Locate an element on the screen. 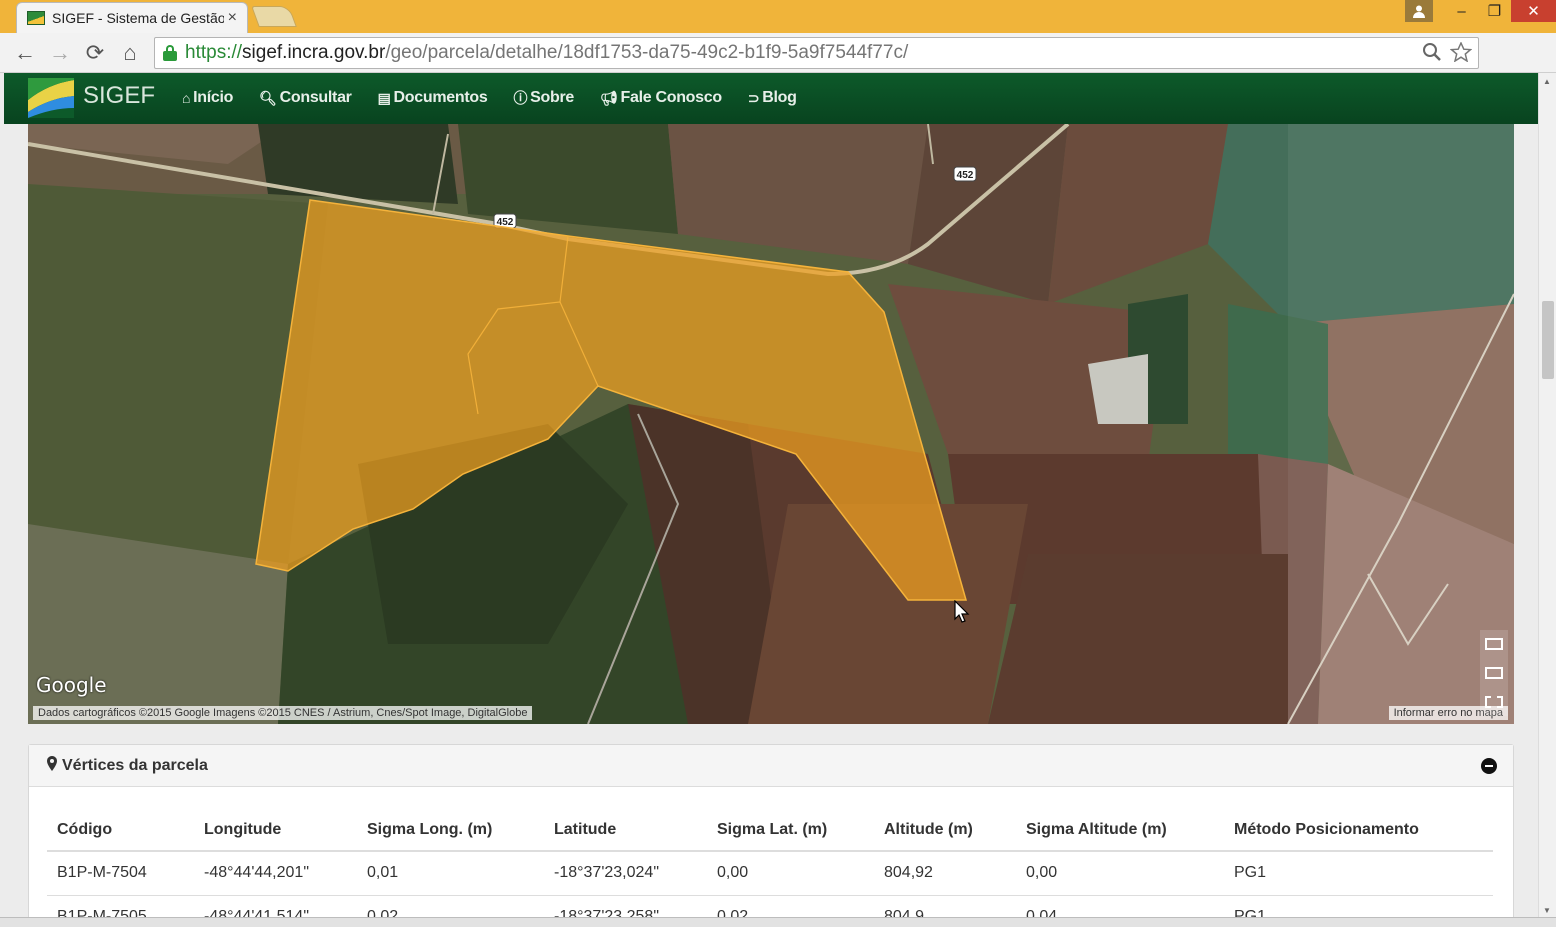 Image resolution: width=1556 pixels, height=927 pixels. map-layer-icon is located at coordinates (1494, 644).